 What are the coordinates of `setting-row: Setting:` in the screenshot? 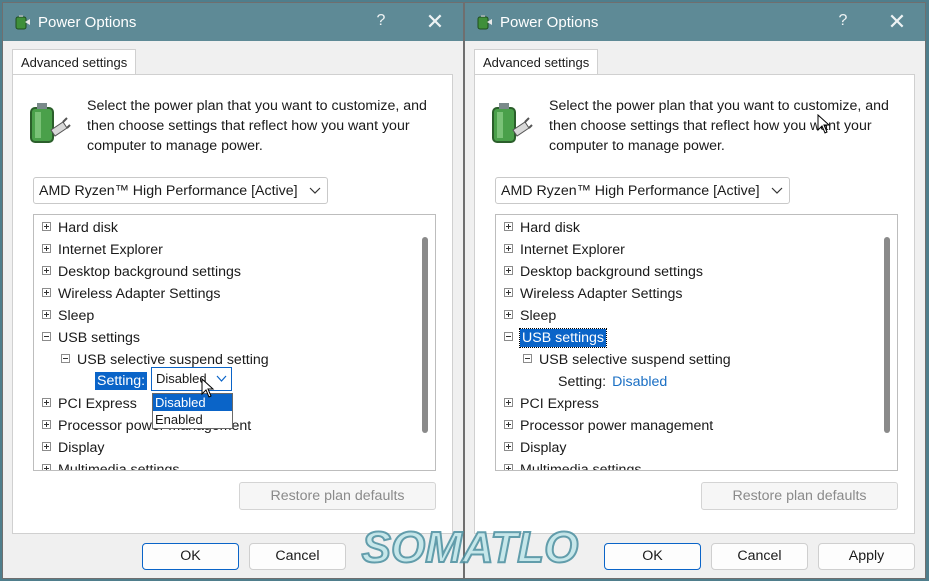 It's located at (121, 381).